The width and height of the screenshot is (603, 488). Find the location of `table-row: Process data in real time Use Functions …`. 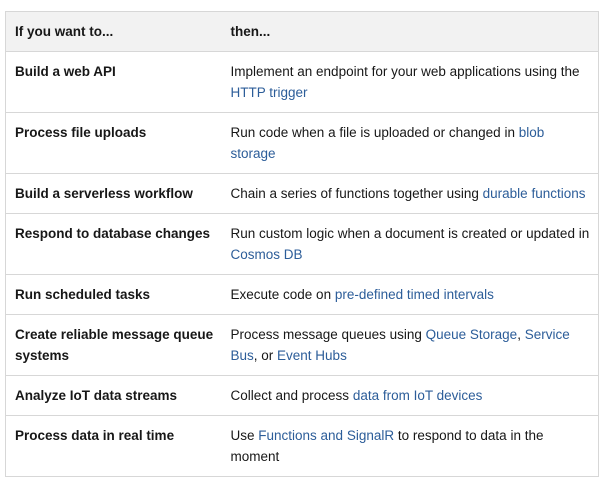

table-row: Process data in real time Use Functions … is located at coordinates (302, 446).